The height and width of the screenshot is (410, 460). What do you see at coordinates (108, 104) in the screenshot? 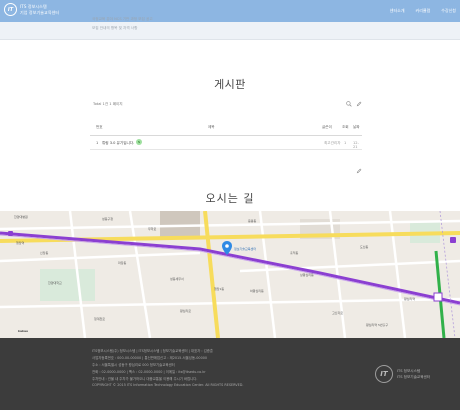
I see `board-total-count: Total 1건 1 페이지` at bounding box center [108, 104].